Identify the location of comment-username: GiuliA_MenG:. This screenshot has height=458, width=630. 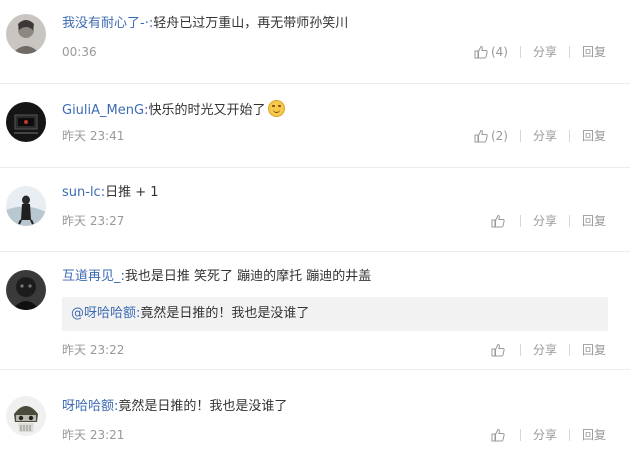
(105, 110).